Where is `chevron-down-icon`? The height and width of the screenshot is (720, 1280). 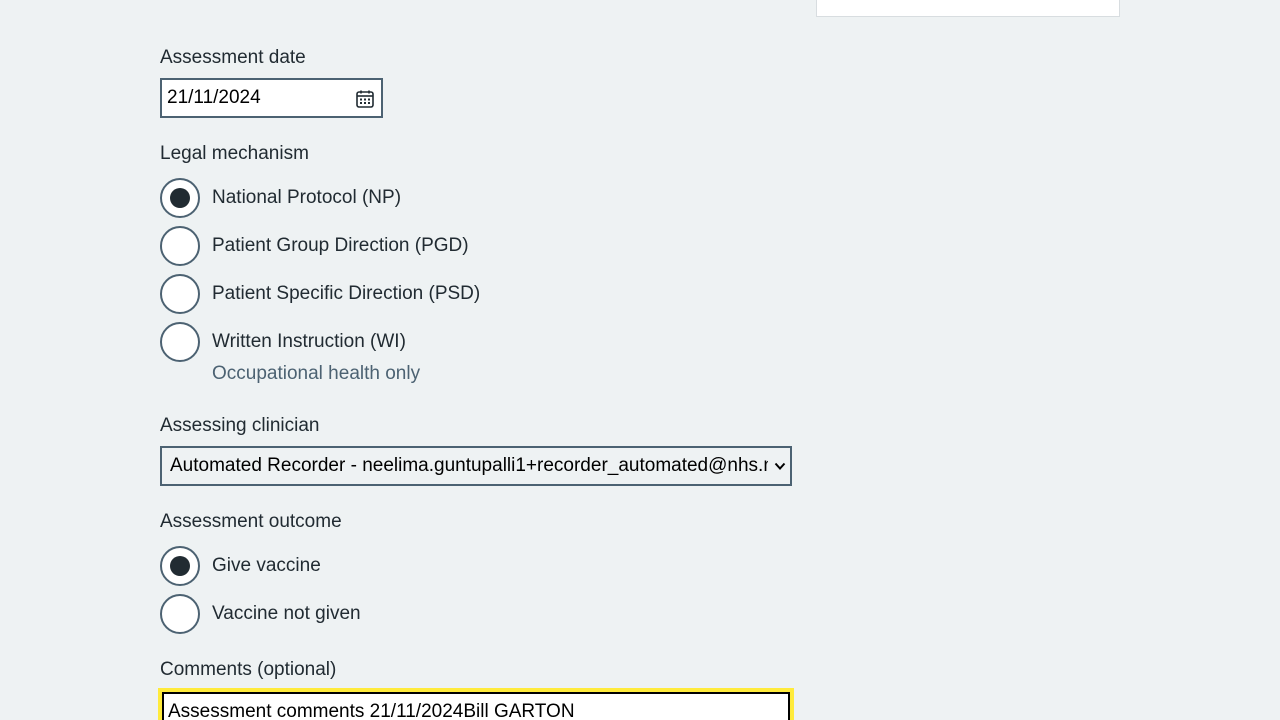
chevron-down-icon is located at coordinates (780, 466).